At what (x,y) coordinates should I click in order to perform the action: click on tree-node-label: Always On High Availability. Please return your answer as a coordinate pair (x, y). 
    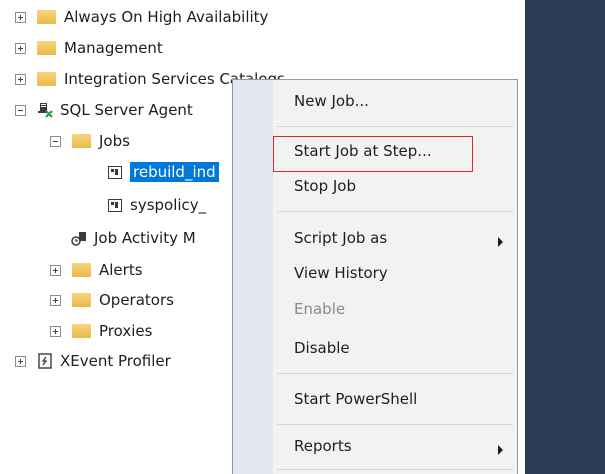
    Looking at the image, I should click on (166, 17).